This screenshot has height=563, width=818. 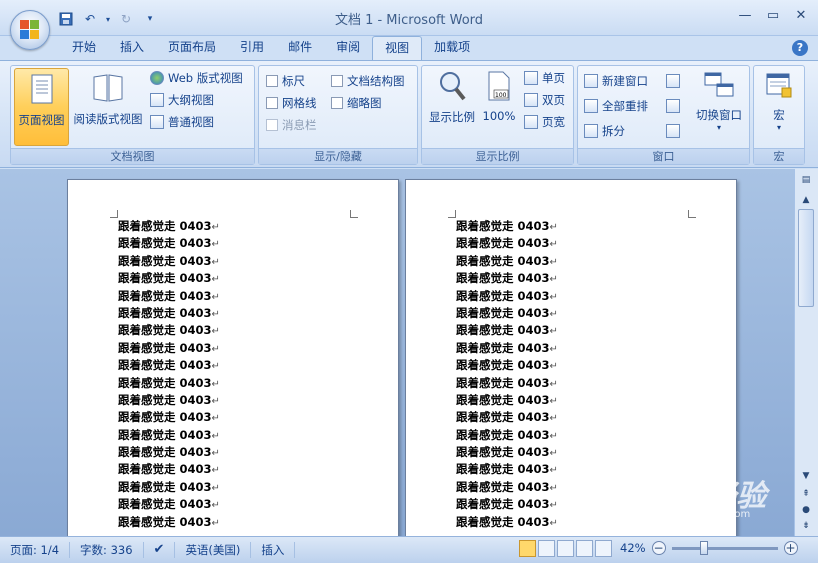 What do you see at coordinates (806, 526) in the screenshot?
I see `next-page-button: ⇟` at bounding box center [806, 526].